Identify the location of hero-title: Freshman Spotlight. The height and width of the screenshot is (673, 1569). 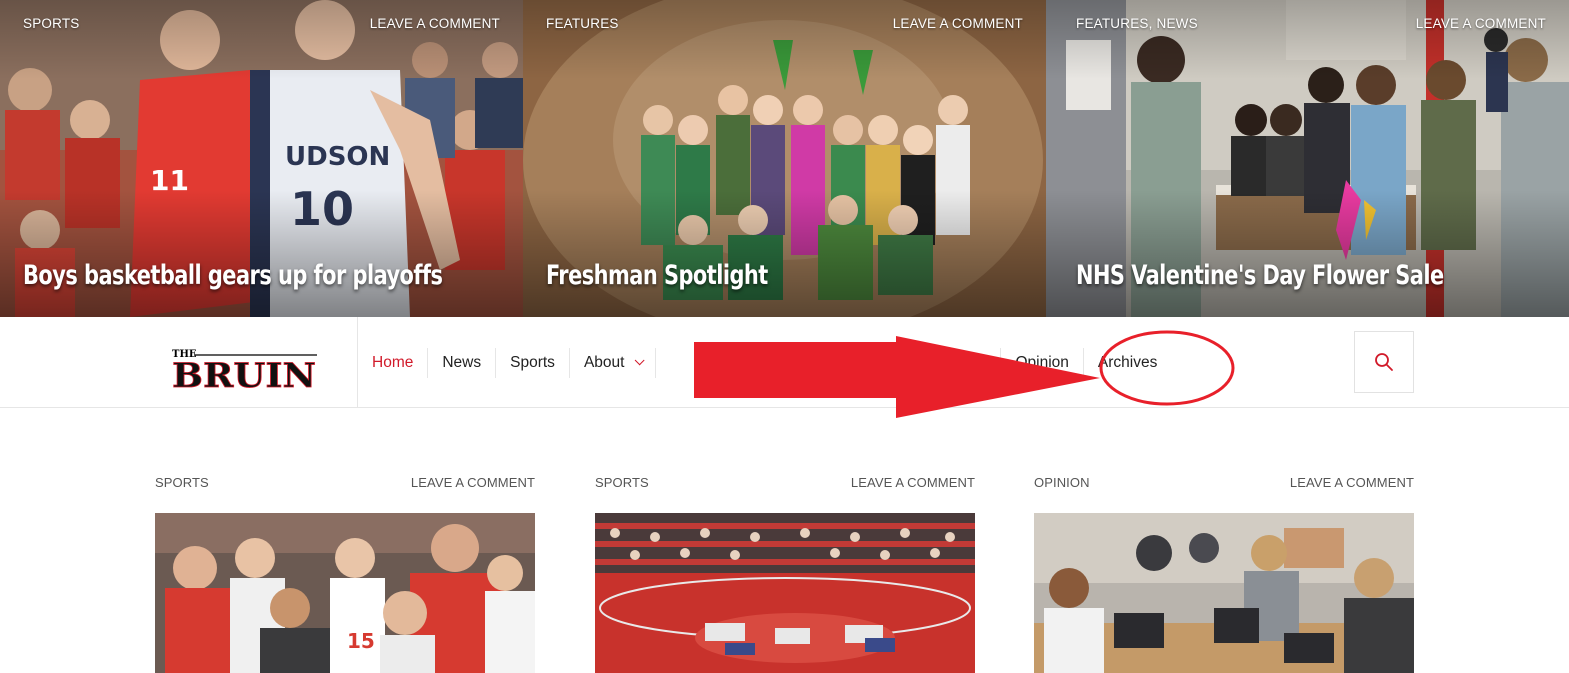
(657, 275).